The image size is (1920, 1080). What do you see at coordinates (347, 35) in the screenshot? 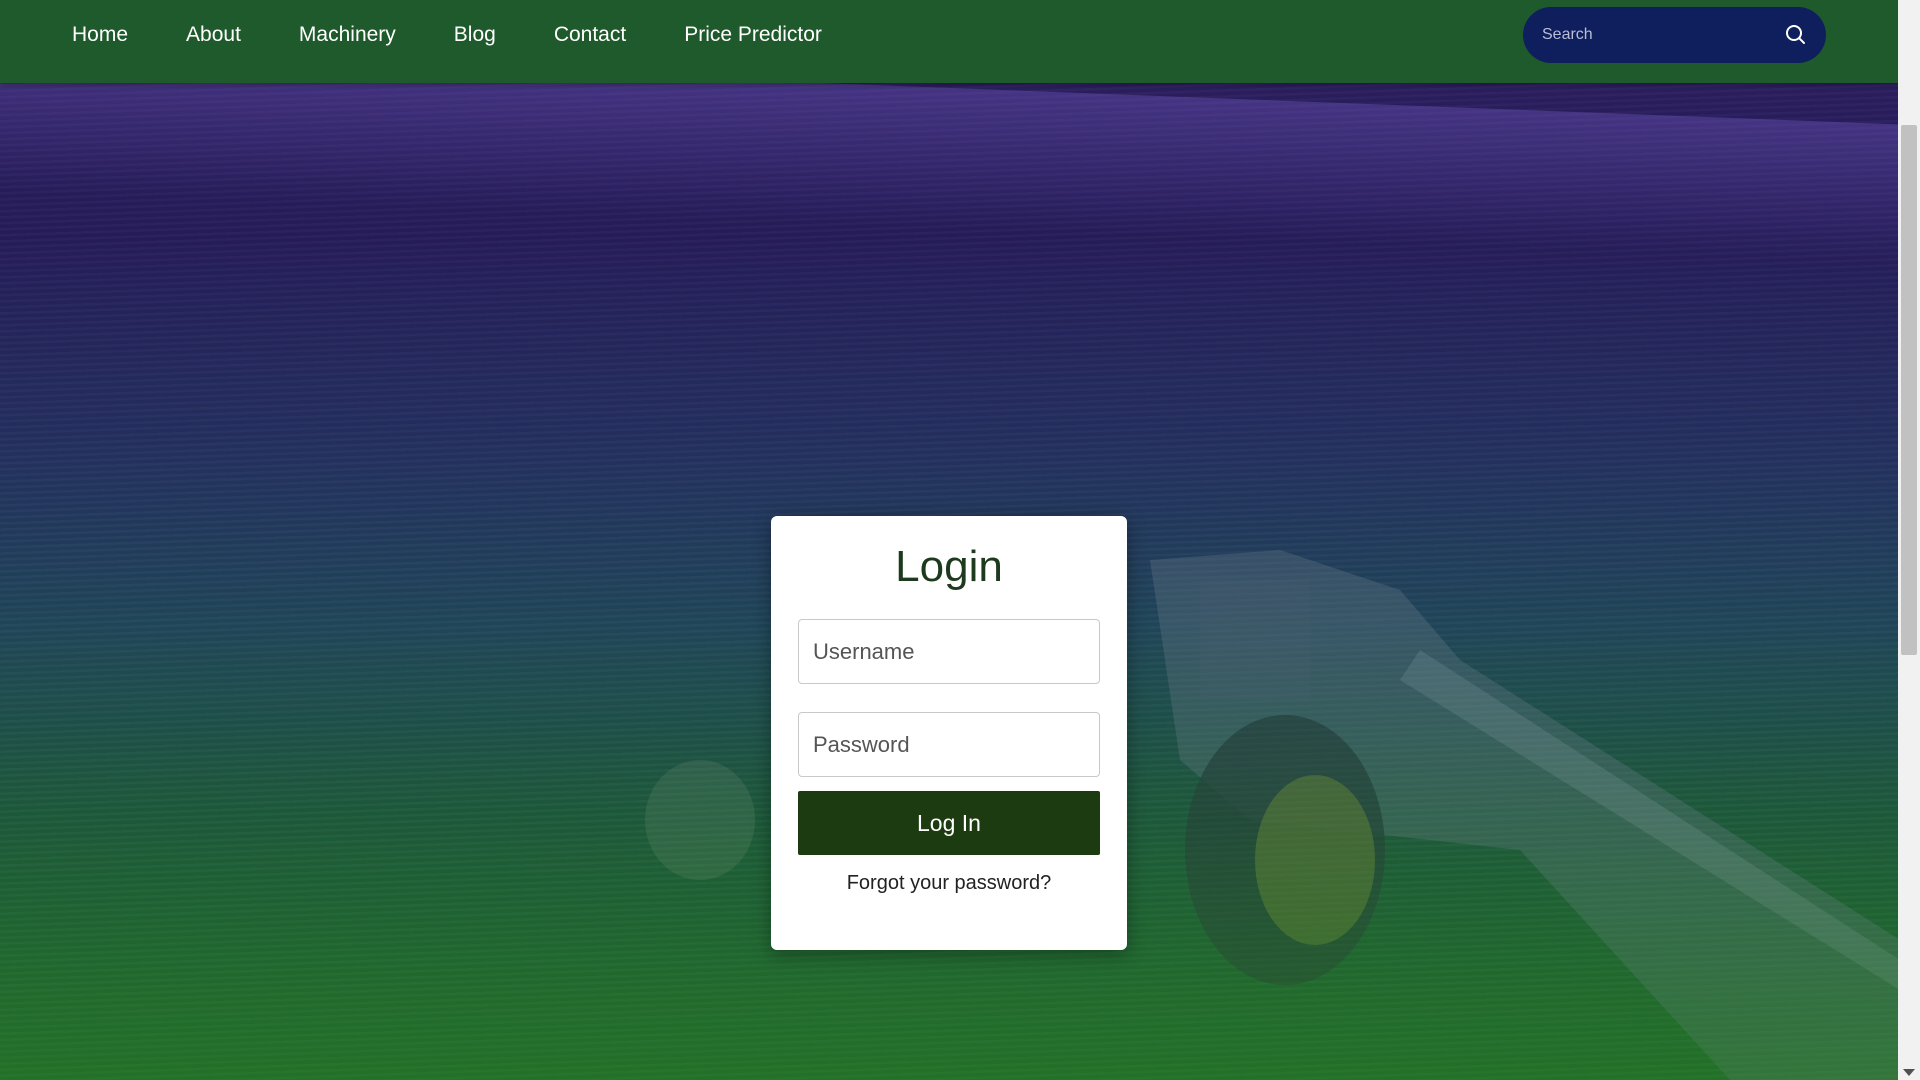
I see `nav-machinery-link: Machinery` at bounding box center [347, 35].